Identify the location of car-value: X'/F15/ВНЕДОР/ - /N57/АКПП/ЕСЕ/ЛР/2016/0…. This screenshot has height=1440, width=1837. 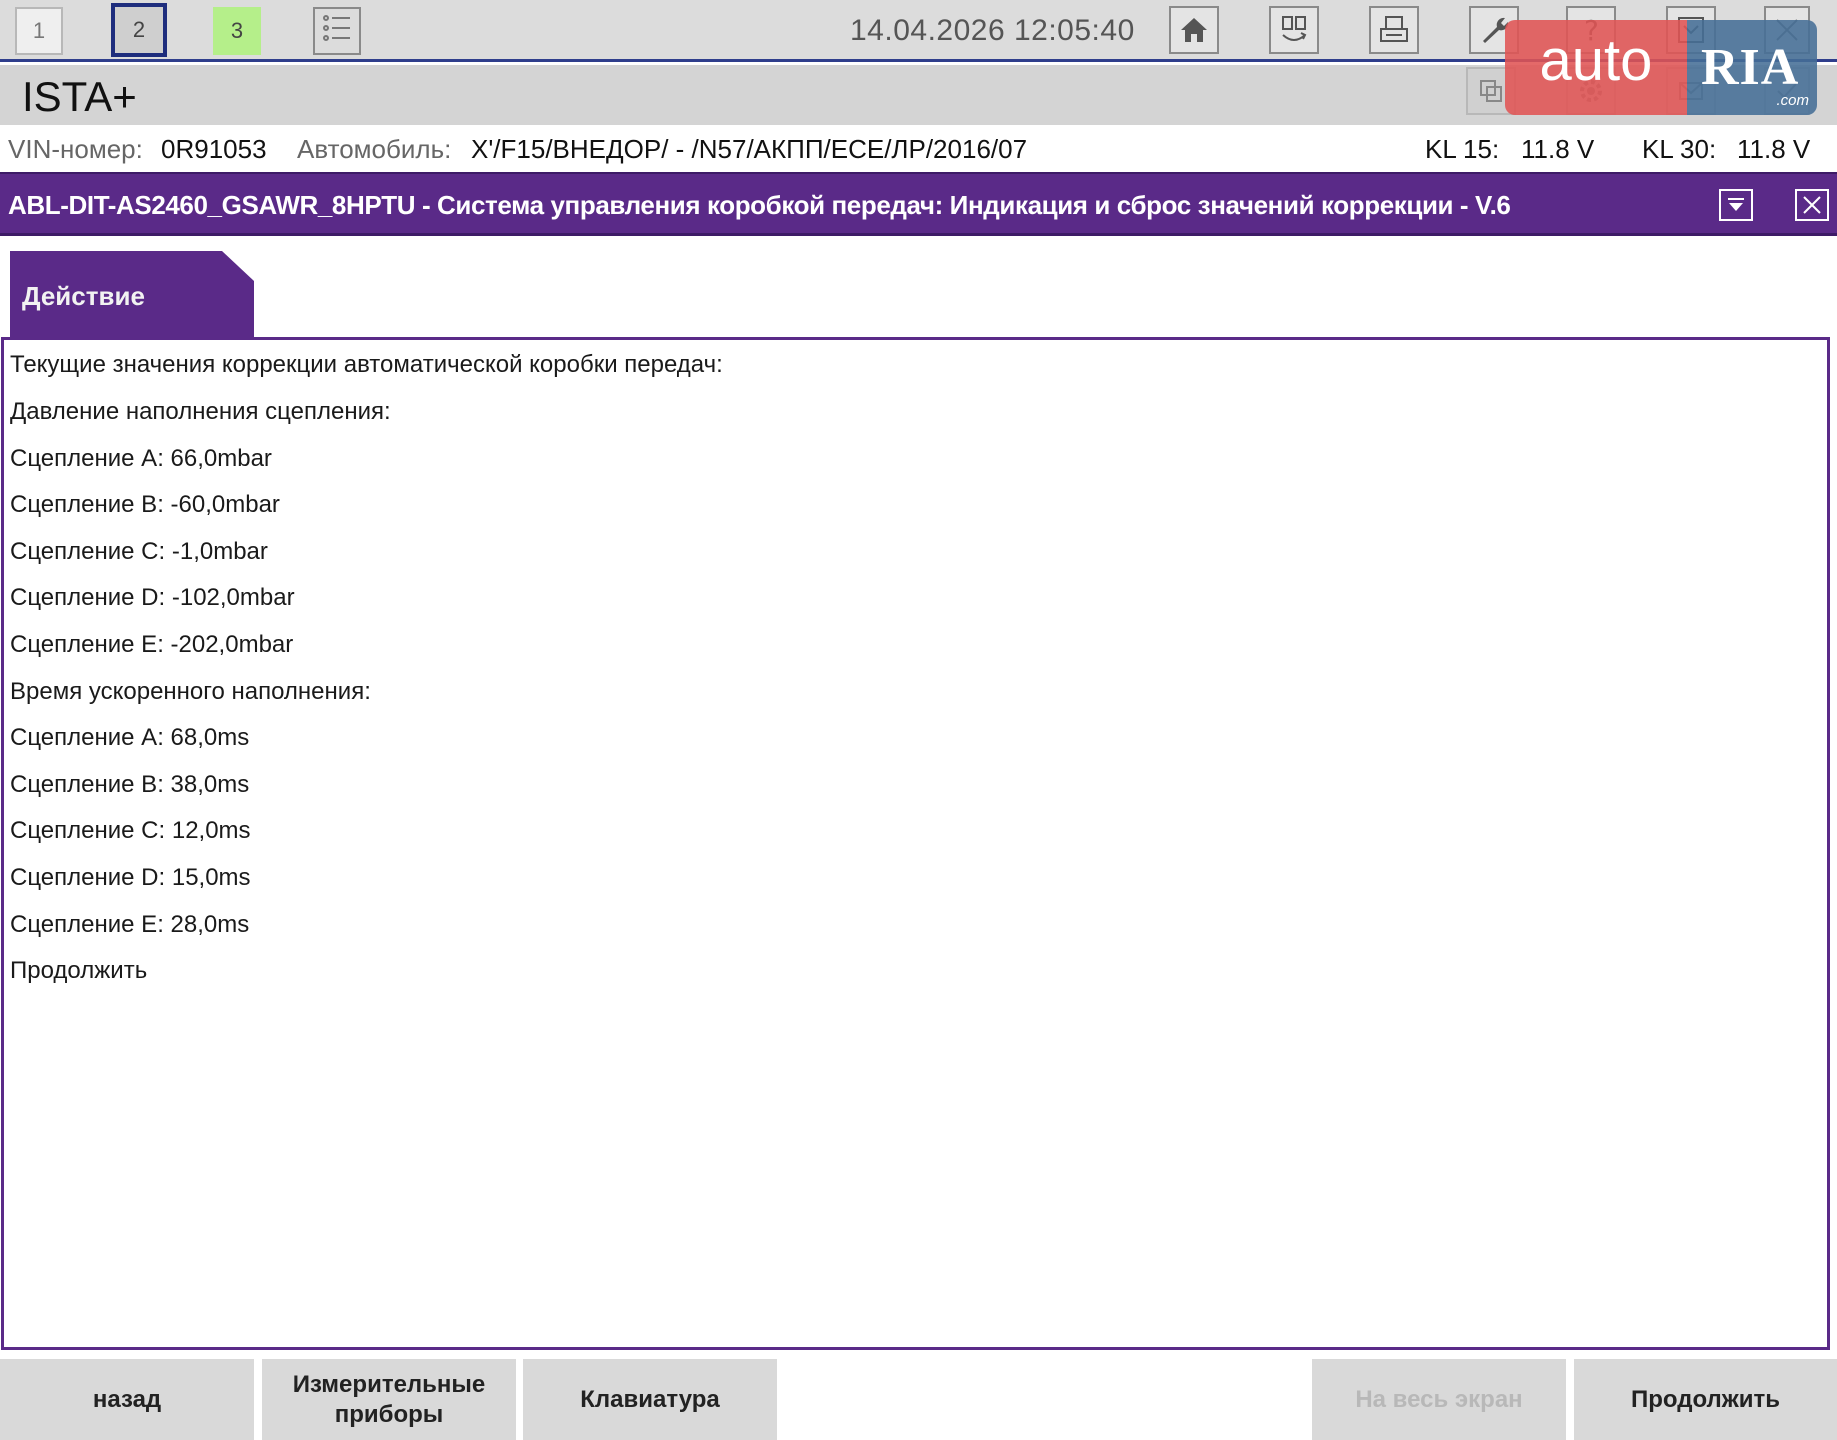
(749, 149).